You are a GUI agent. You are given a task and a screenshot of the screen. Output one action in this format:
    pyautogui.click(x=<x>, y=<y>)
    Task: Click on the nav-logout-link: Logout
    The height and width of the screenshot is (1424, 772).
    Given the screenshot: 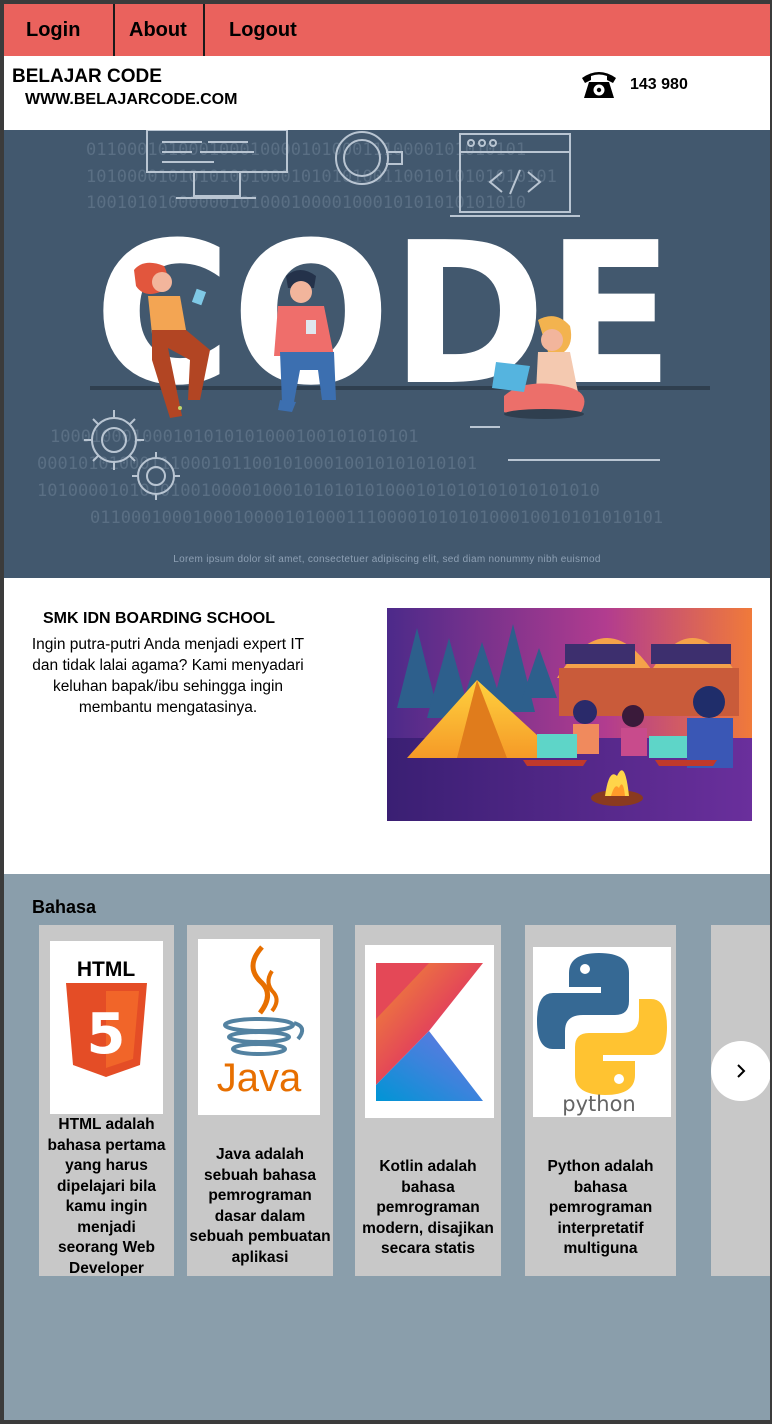 What is the action you would take?
    pyautogui.click(x=251, y=30)
    